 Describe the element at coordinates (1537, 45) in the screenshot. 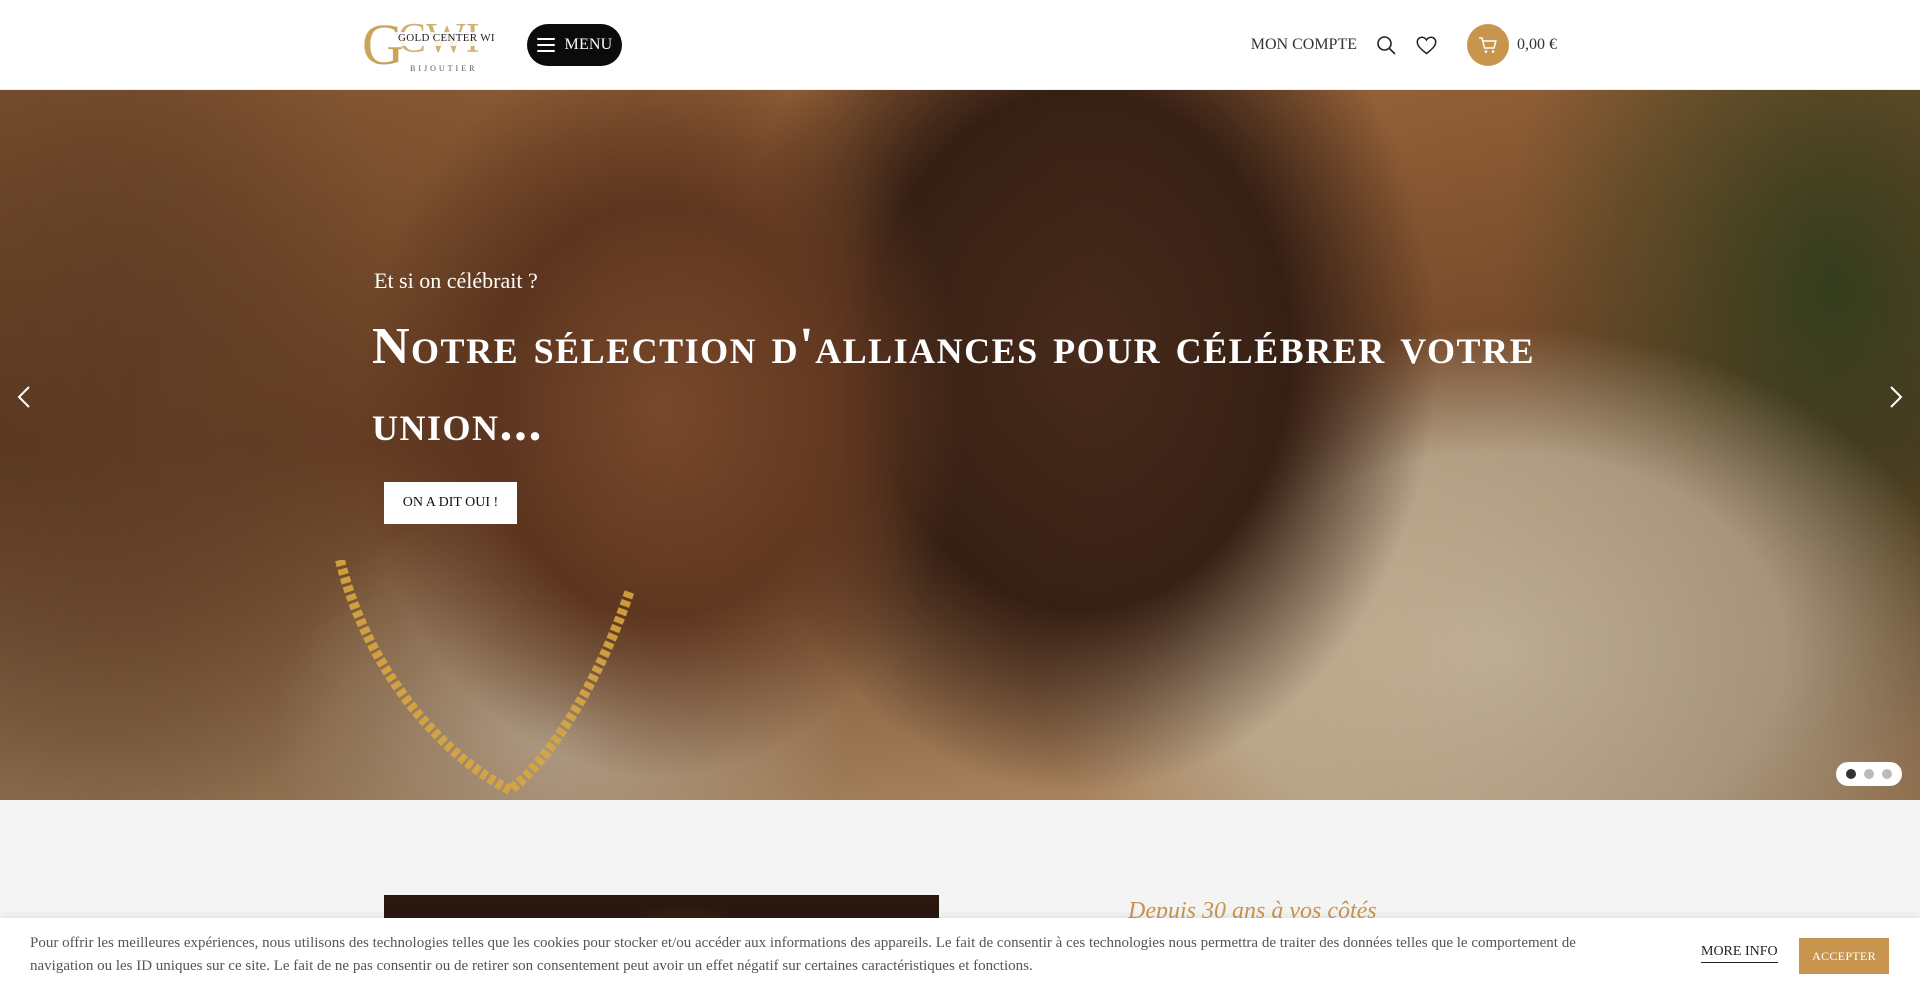

I see `cart-total: 0,00 €` at that location.